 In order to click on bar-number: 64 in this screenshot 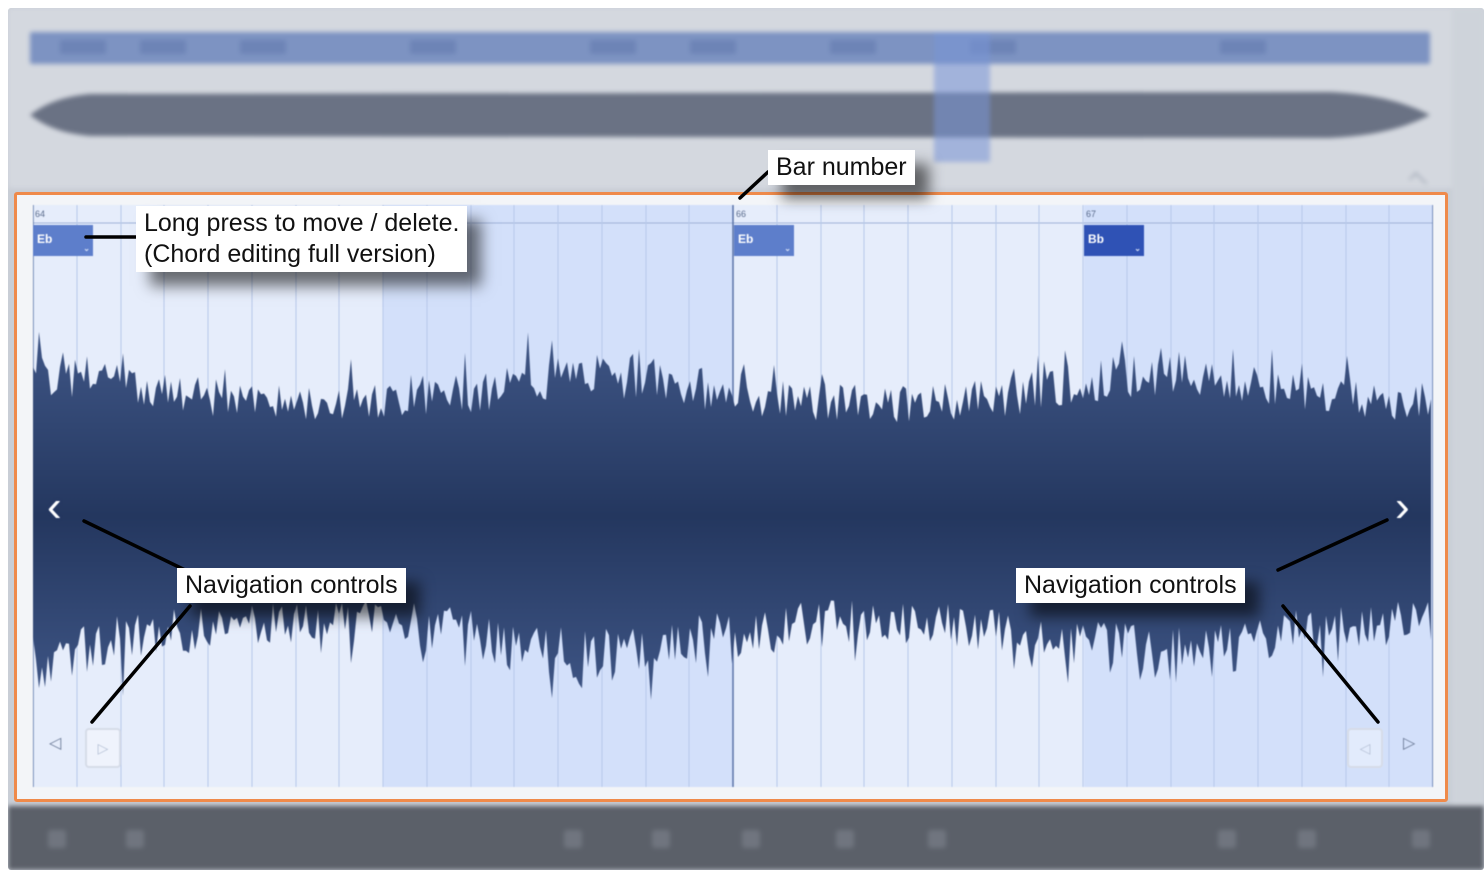, I will do `click(40, 214)`.